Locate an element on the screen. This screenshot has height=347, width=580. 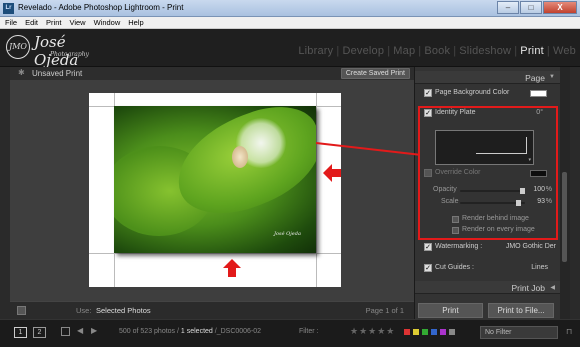
collection-star-icon: ✱ is located at coordinates (21, 72).